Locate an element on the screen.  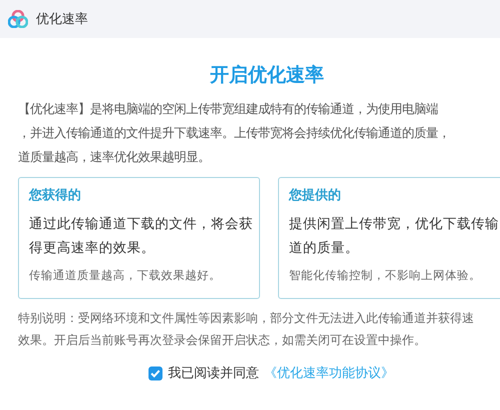
card-text-line: 得更高速率的效果。 is located at coordinates (92, 248).